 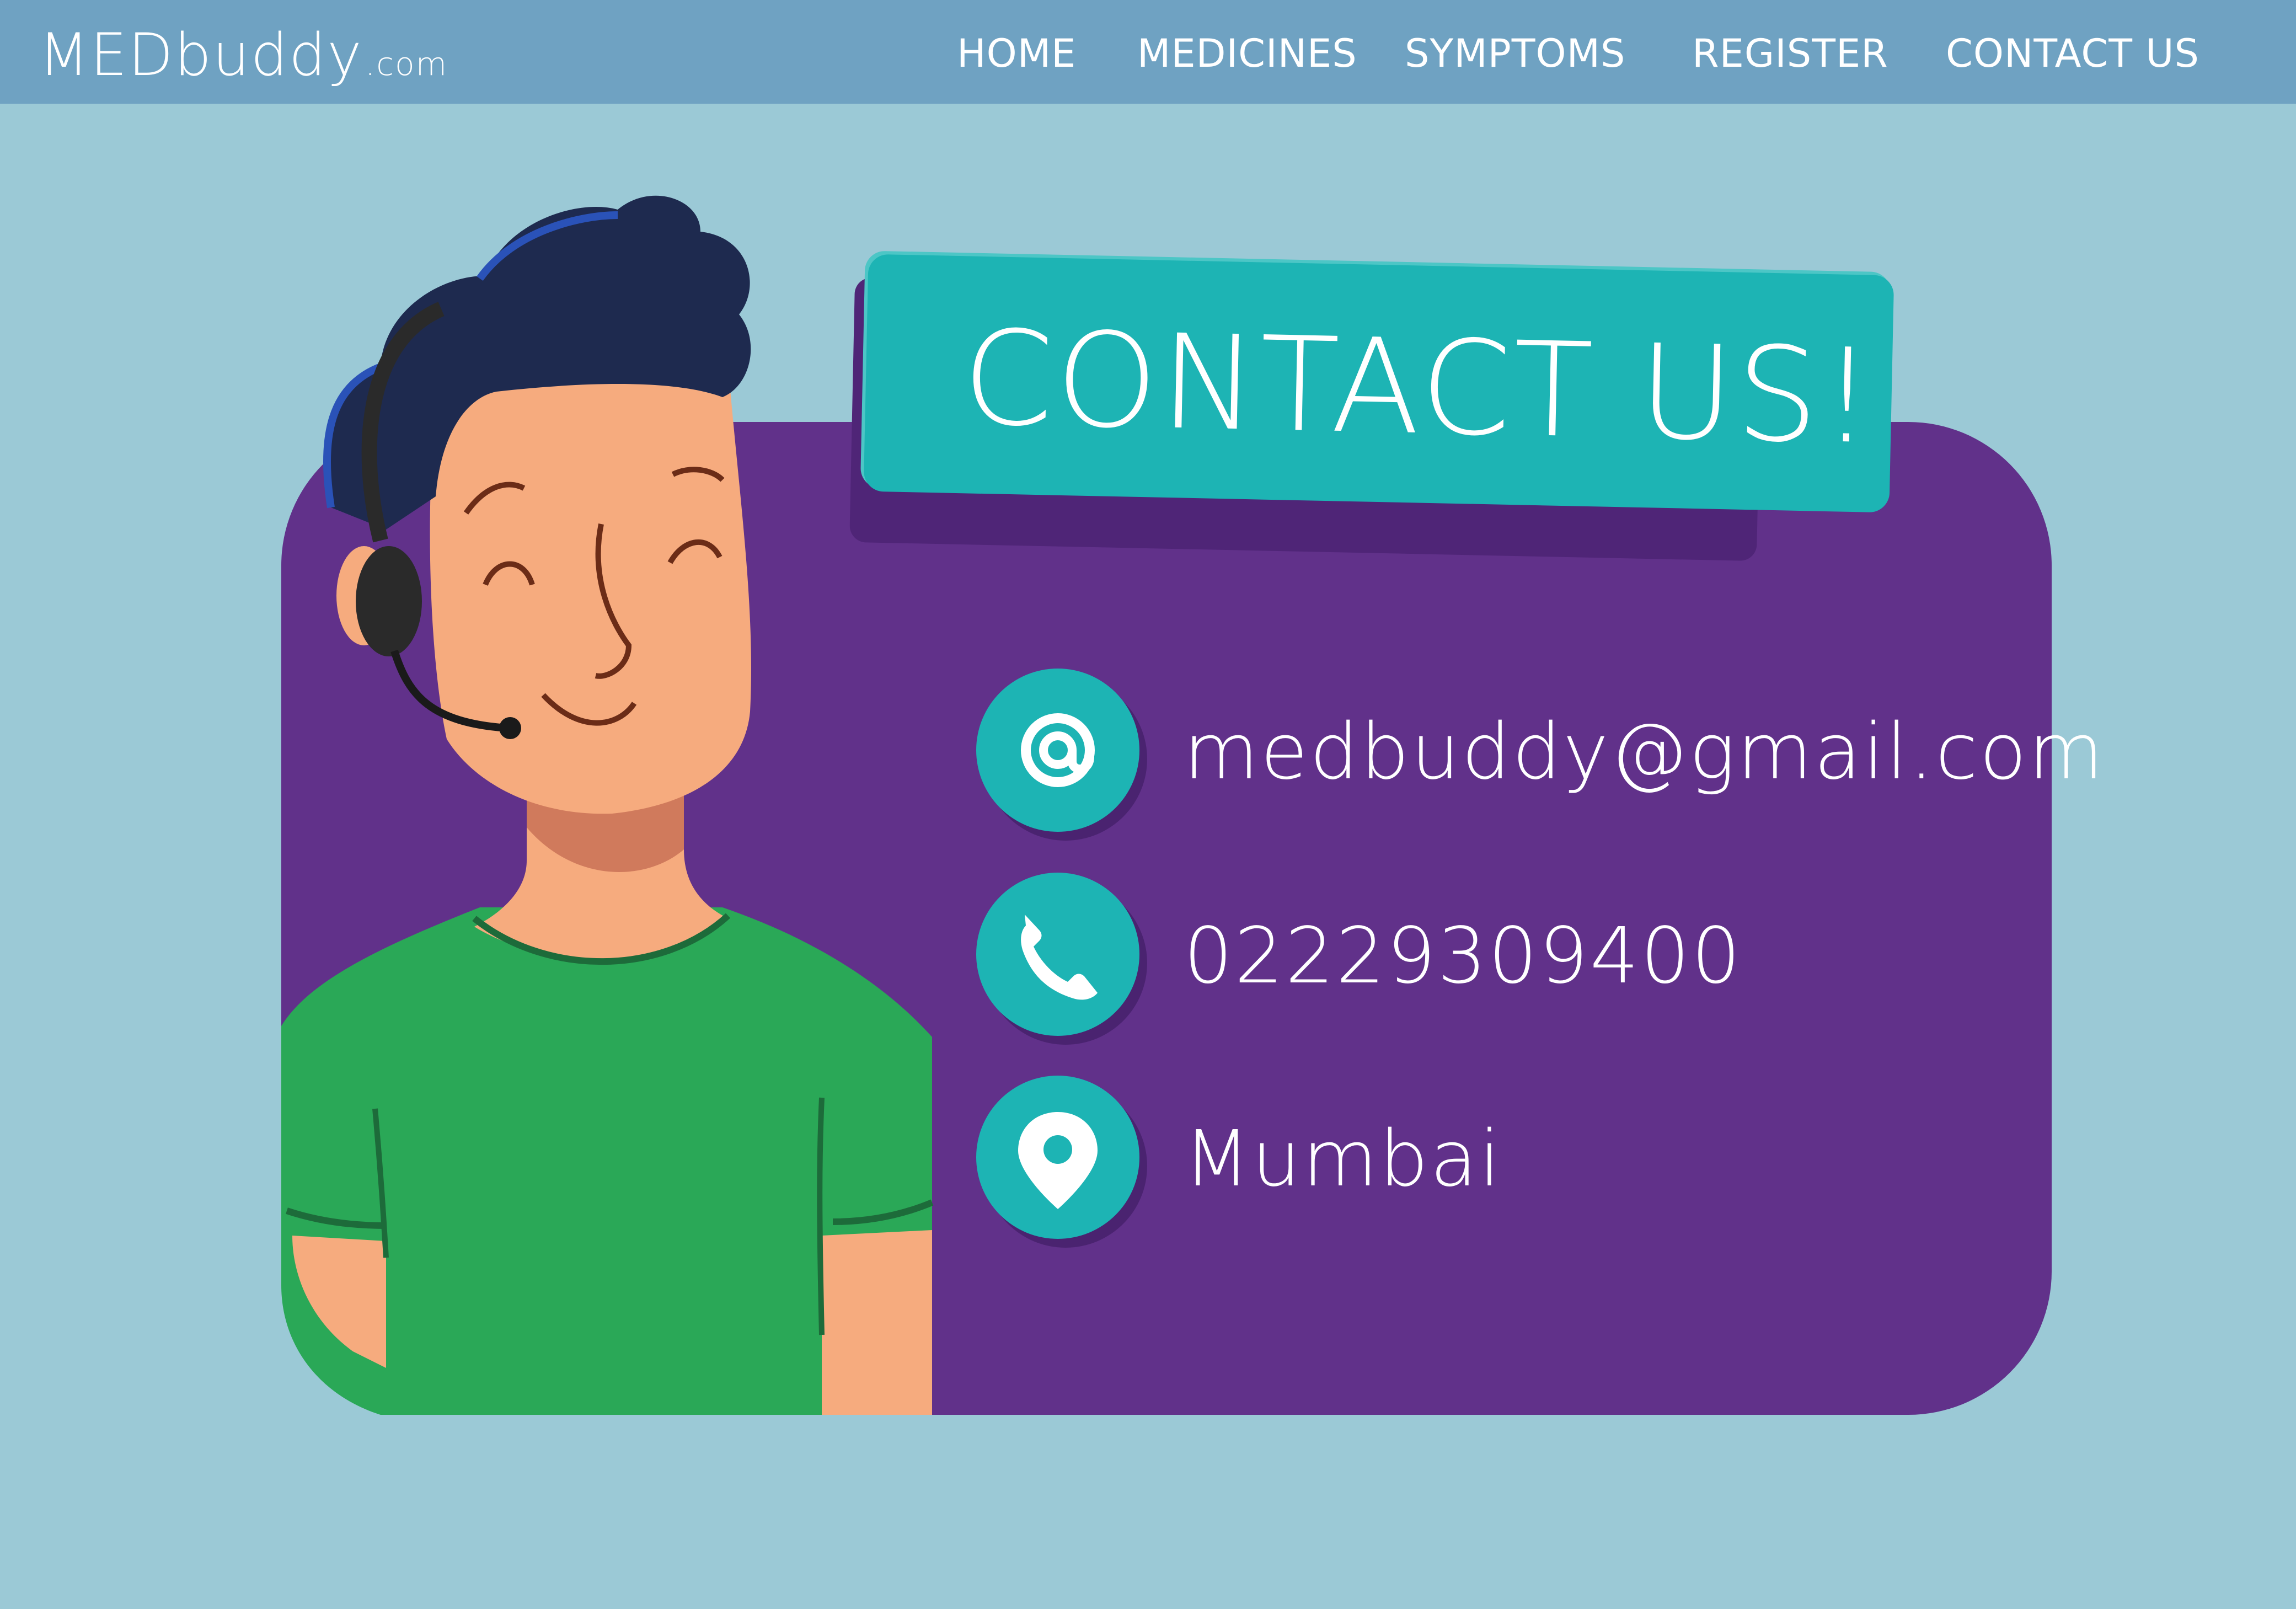 I want to click on phone-icon, so click(x=1057, y=954).